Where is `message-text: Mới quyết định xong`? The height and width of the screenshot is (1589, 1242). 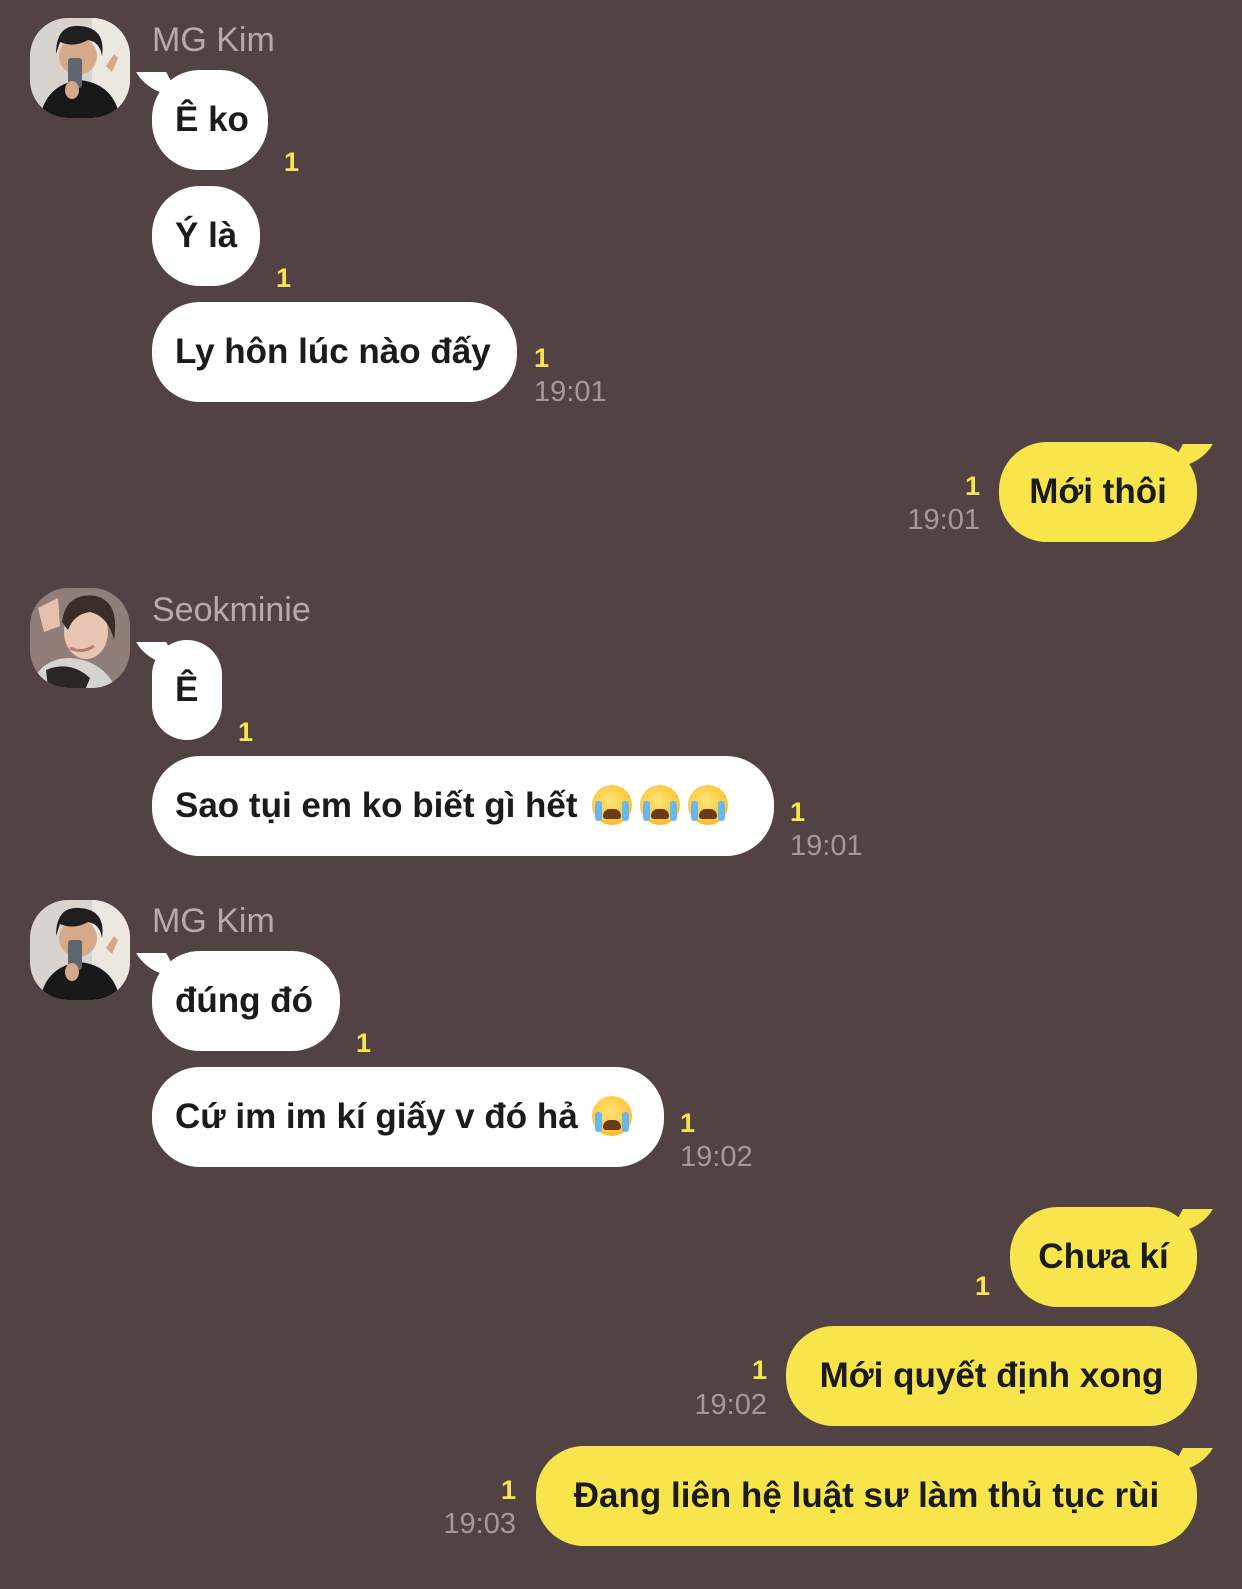 message-text: Mới quyết định xong is located at coordinates (991, 1375).